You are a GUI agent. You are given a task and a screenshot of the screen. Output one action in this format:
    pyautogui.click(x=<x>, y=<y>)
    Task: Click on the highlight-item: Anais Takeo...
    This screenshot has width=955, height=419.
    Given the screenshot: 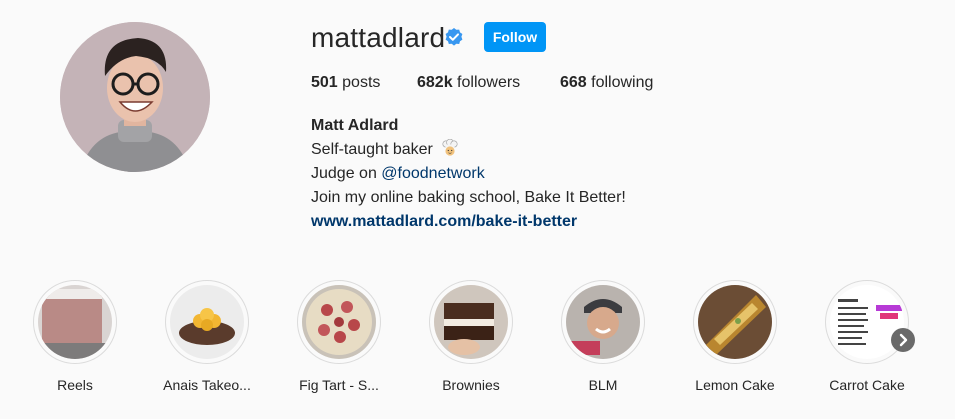 What is the action you would take?
    pyautogui.click(x=207, y=336)
    